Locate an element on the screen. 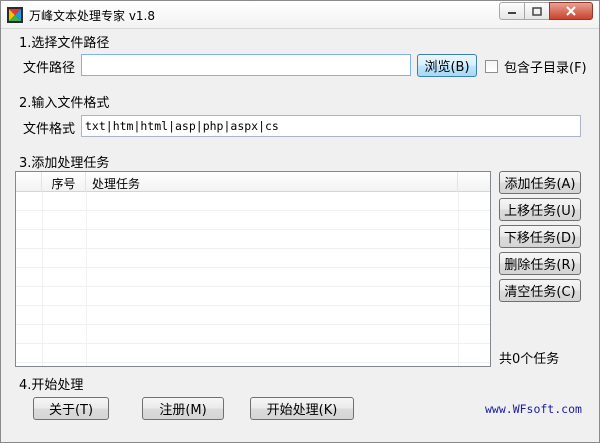  checkbox-box is located at coordinates (491, 66).